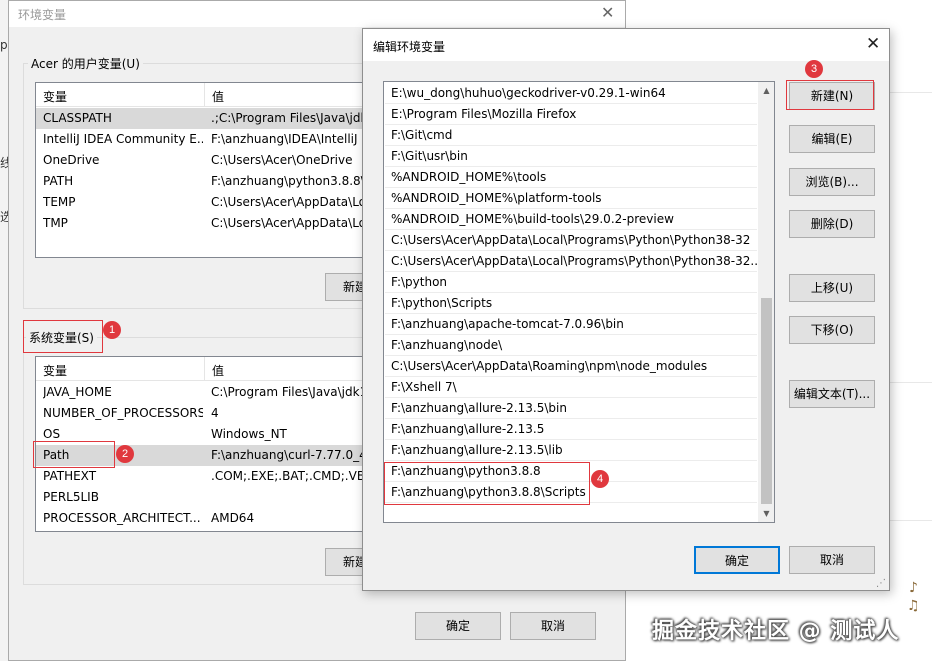 The image size is (932, 661). What do you see at coordinates (571, 282) in the screenshot?
I see `list-item: F:\python` at bounding box center [571, 282].